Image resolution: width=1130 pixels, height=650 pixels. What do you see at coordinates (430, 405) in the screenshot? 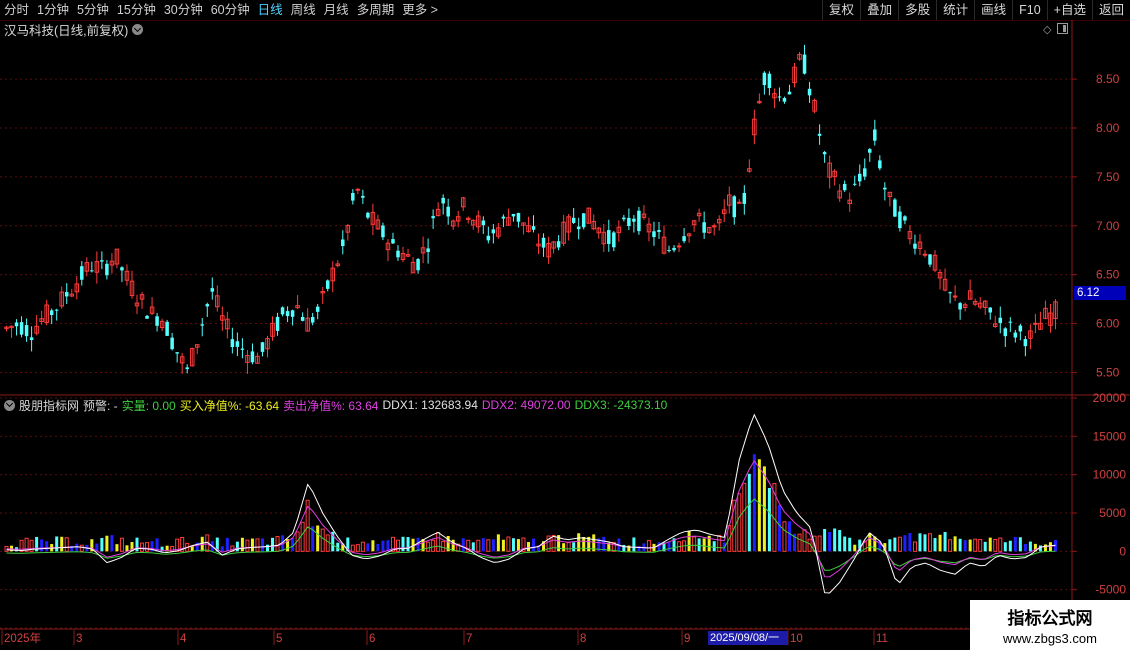
I see `indicator-value-3: DDX1: 132683.94` at bounding box center [430, 405].